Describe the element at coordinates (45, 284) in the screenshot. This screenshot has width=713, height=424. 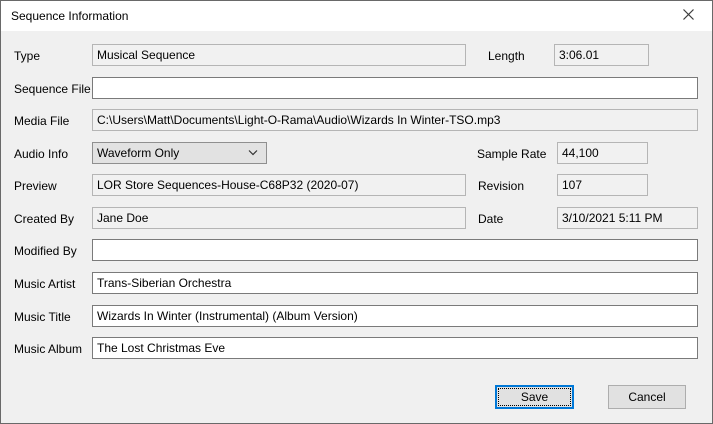
I see `music-artist-label: Music Artist` at that location.